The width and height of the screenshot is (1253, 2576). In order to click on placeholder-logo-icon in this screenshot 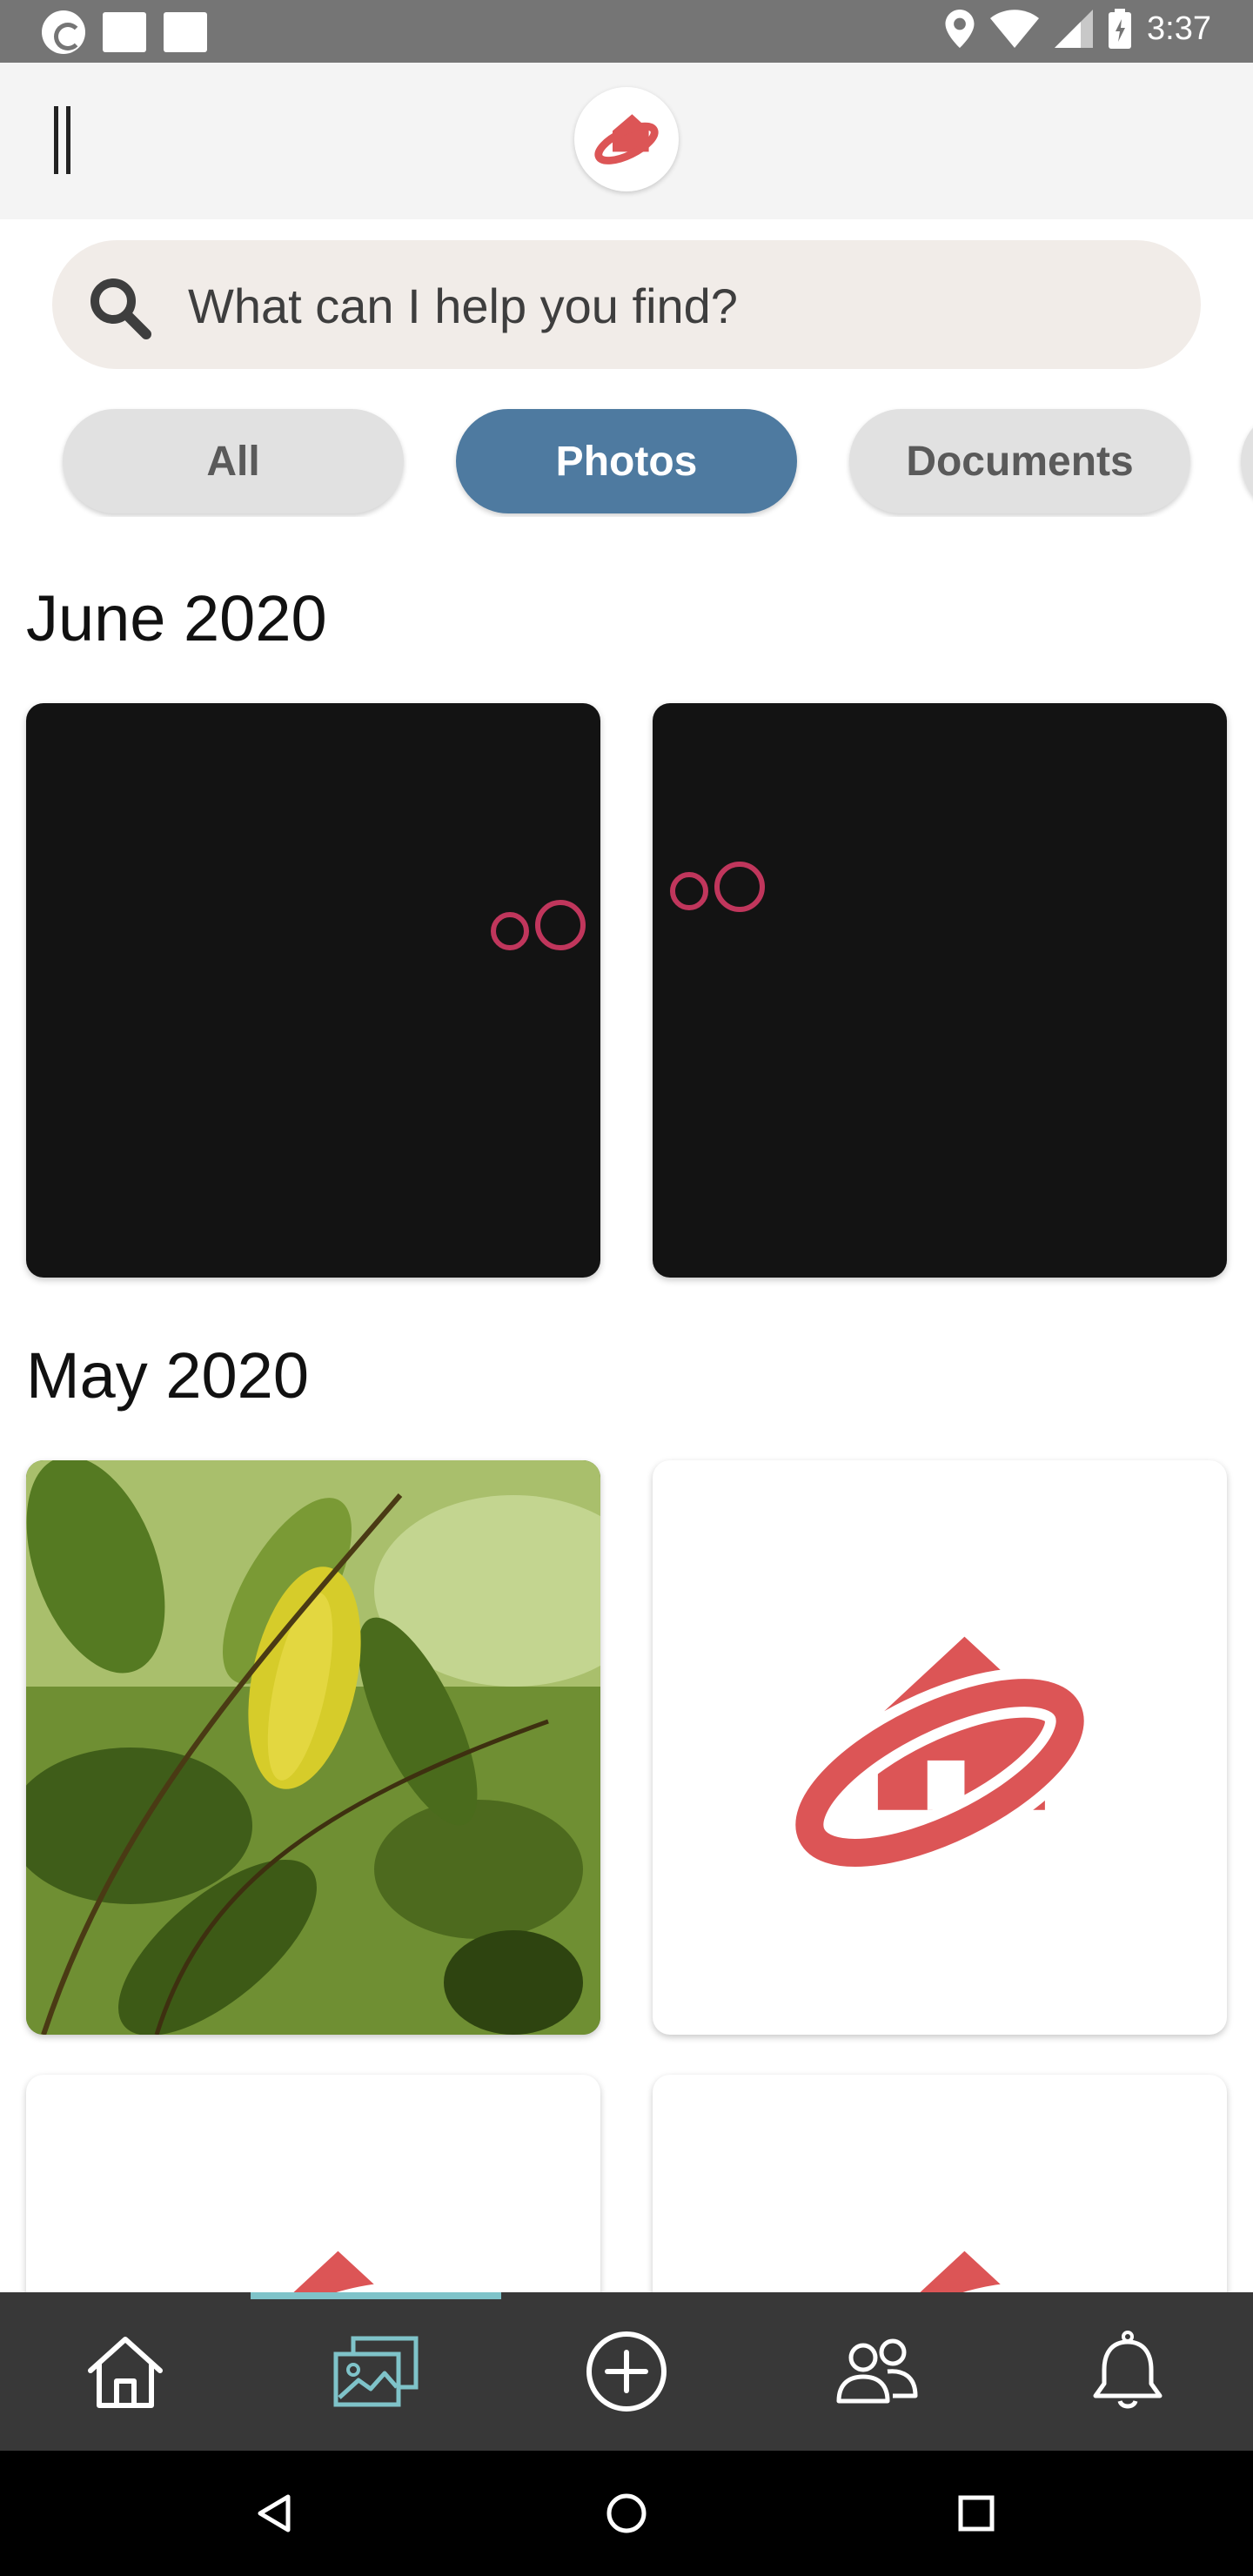, I will do `click(940, 1757)`.